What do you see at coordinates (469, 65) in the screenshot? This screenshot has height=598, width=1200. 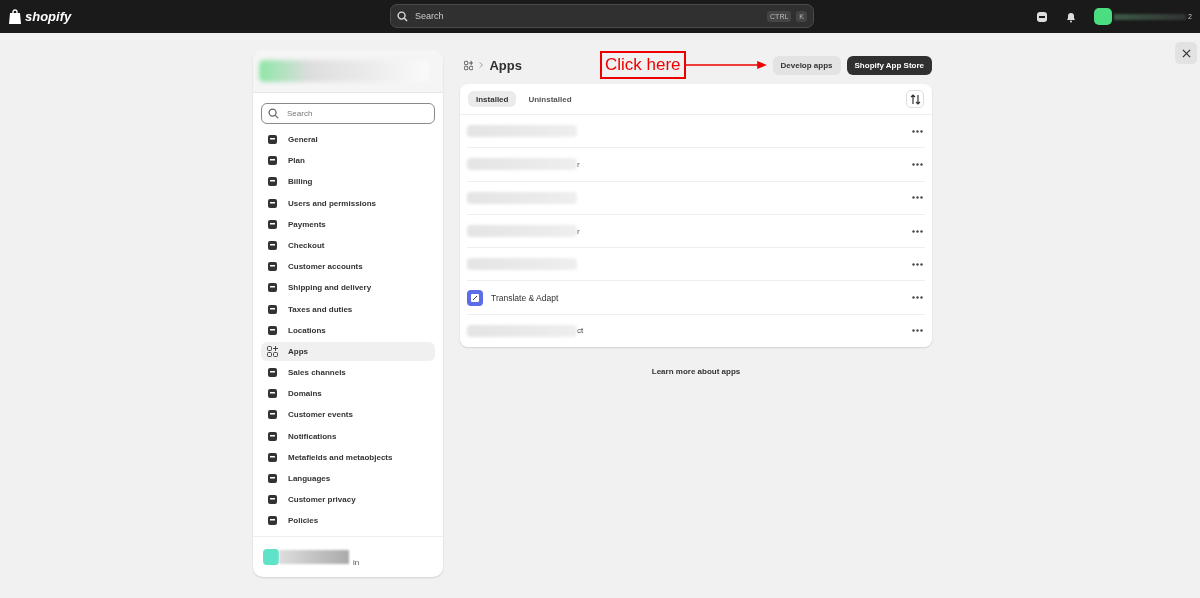 I see `apps-icon` at bounding box center [469, 65].